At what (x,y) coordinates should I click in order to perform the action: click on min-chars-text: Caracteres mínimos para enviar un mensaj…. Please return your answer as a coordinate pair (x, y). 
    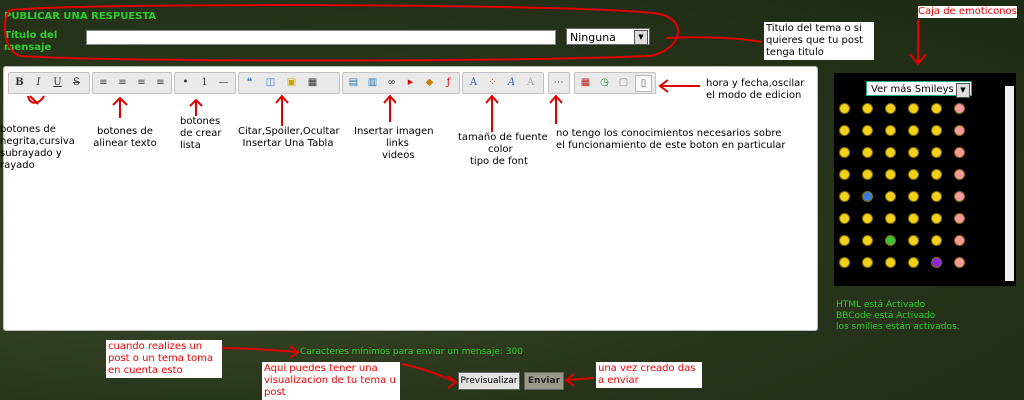
    Looking at the image, I should click on (411, 352).